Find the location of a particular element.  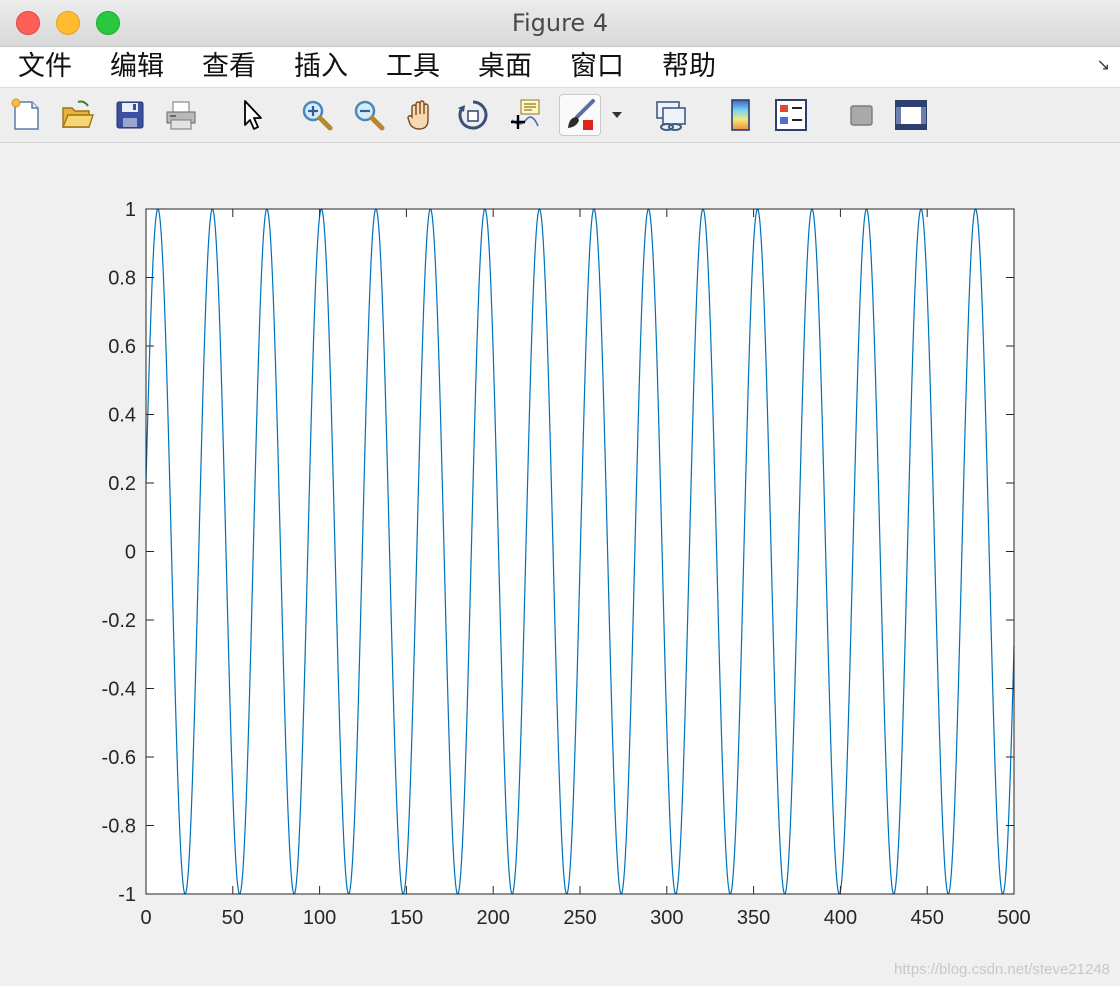

y-tick-label: -0.2 is located at coordinates (119, 621).